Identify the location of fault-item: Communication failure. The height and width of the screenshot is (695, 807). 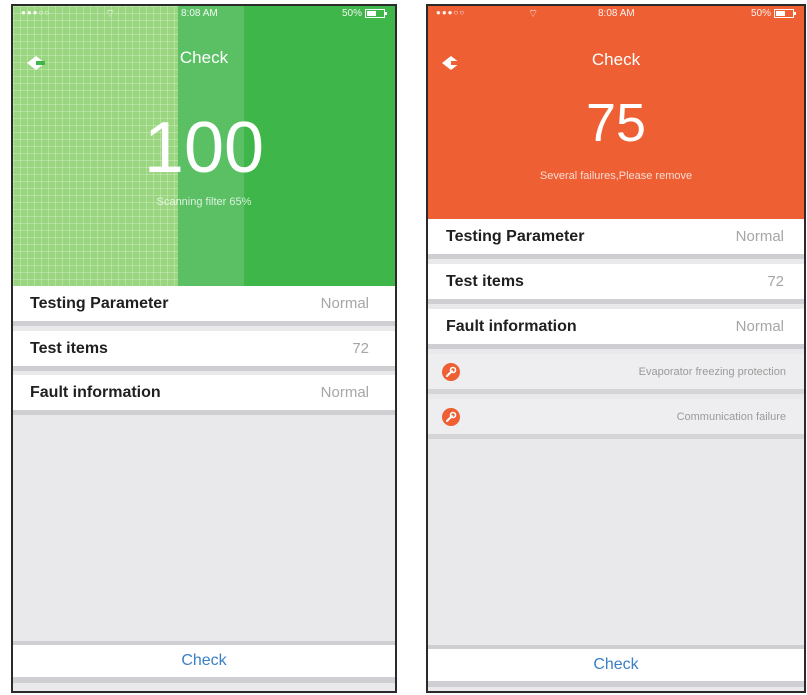
(616, 419).